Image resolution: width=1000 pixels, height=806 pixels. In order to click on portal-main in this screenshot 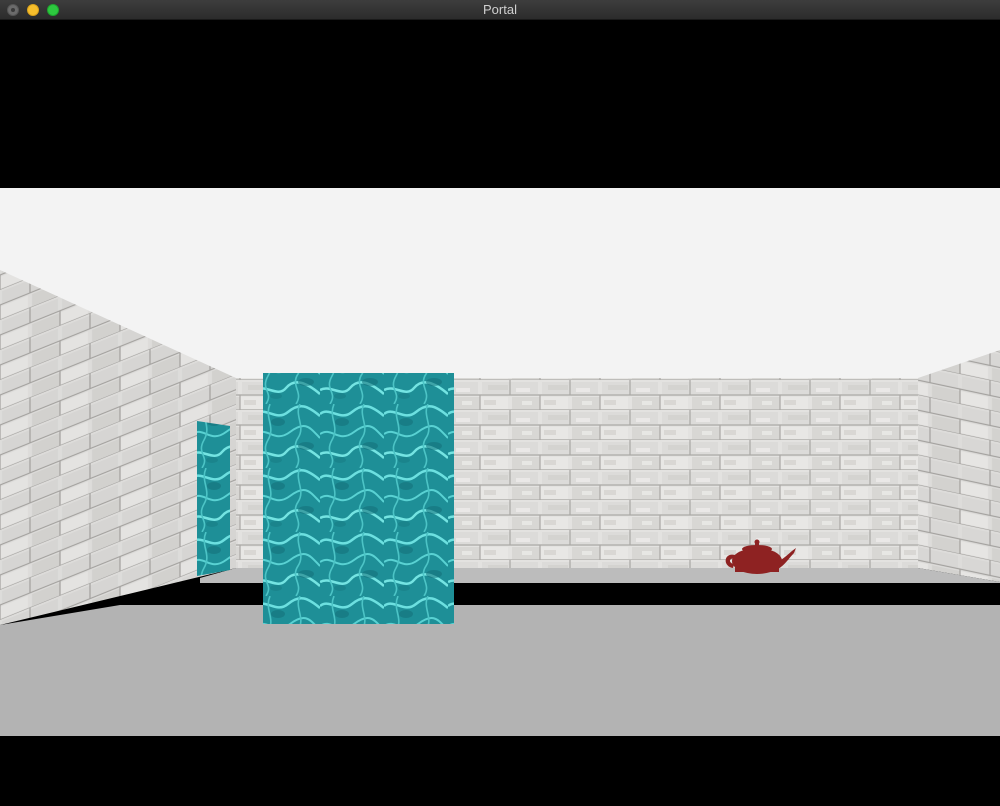, I will do `click(358, 498)`.